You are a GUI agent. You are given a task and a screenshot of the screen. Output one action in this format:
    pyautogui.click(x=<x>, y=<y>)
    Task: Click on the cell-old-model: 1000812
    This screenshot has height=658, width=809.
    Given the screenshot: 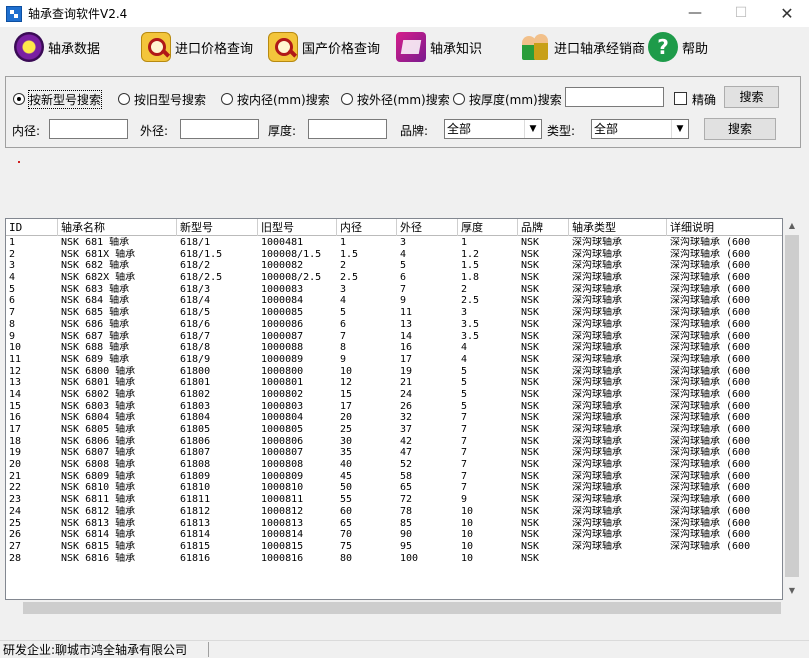 What is the action you would take?
    pyautogui.click(x=282, y=511)
    